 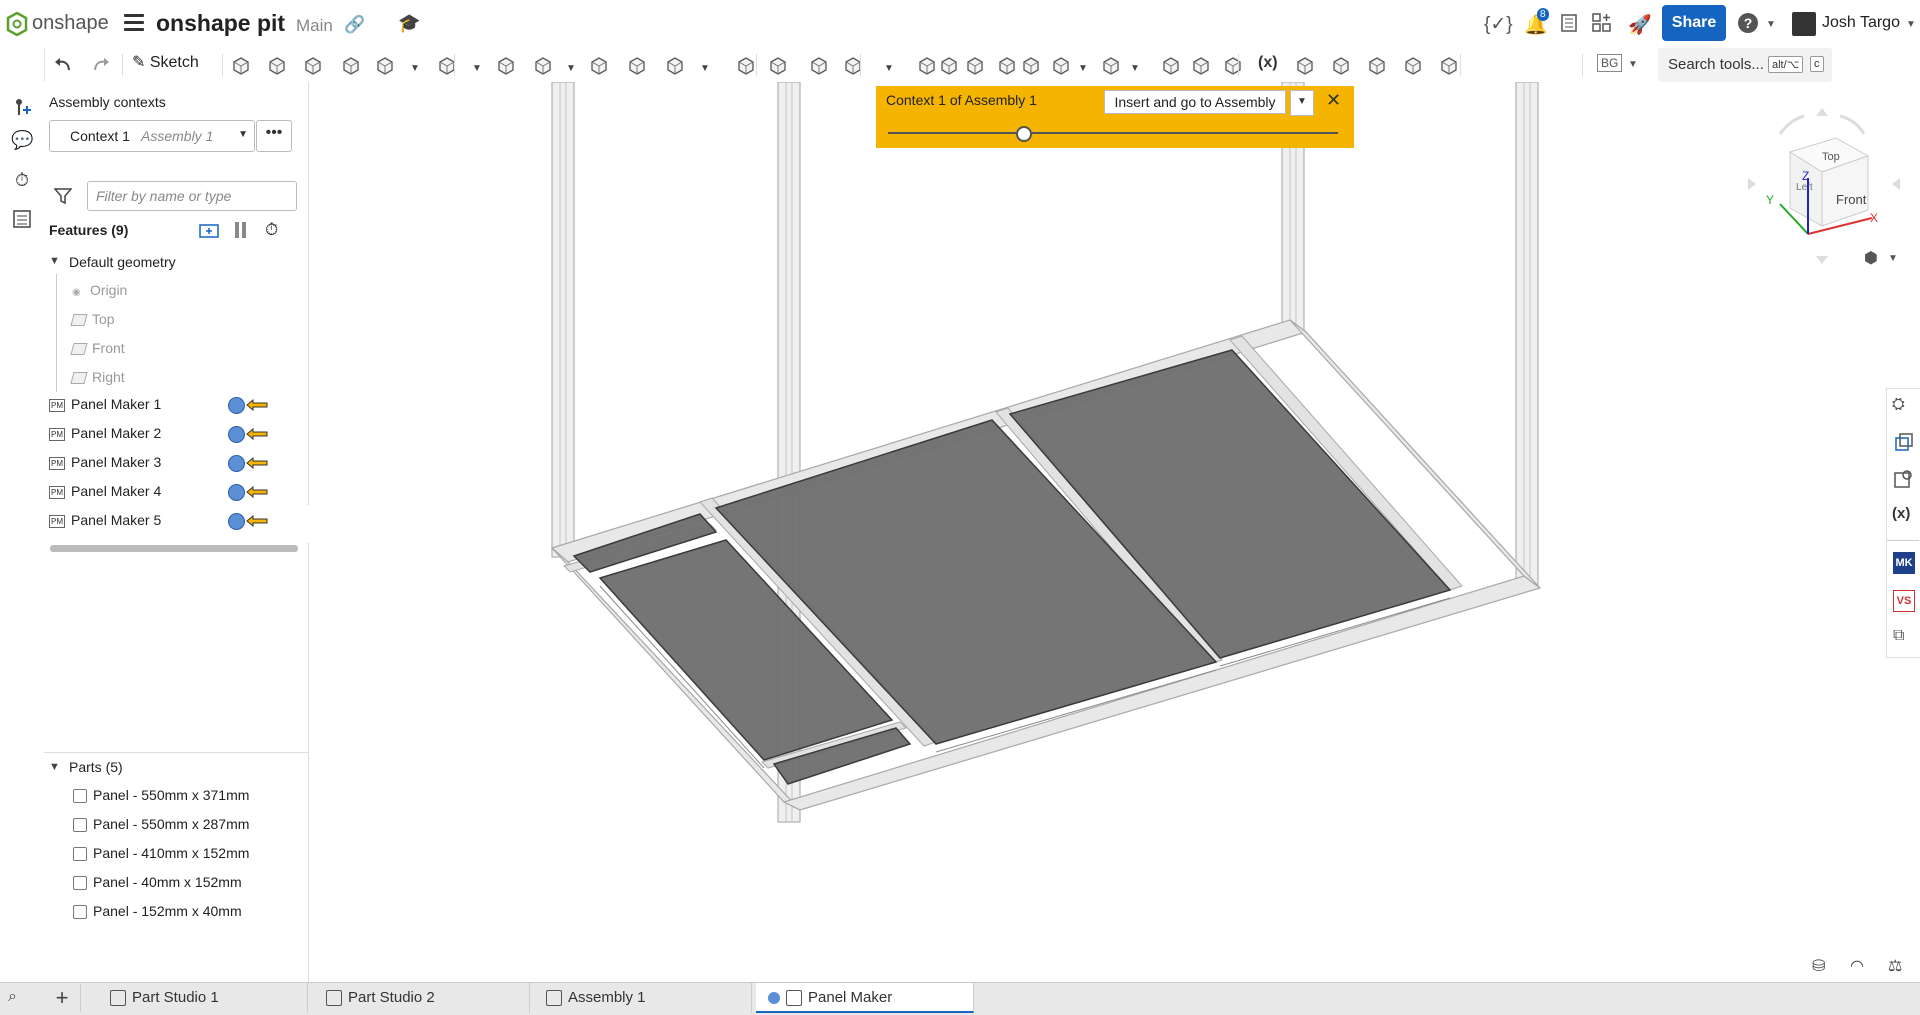 What do you see at coordinates (1903, 516) in the screenshot?
I see `variable-table-icon: (x)` at bounding box center [1903, 516].